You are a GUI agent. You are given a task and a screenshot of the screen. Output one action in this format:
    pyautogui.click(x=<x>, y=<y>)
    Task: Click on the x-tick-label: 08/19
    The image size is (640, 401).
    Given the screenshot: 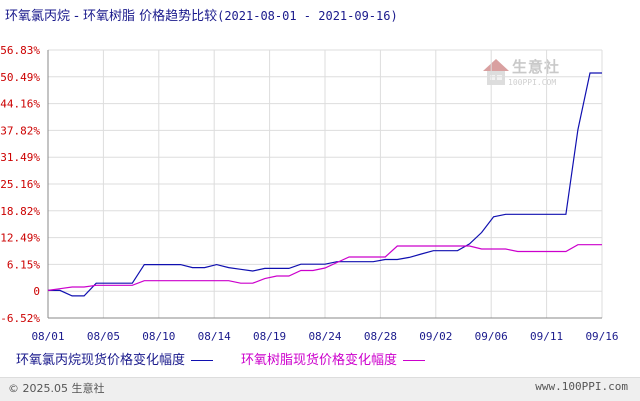 What is the action you would take?
    pyautogui.click(x=269, y=336)
    